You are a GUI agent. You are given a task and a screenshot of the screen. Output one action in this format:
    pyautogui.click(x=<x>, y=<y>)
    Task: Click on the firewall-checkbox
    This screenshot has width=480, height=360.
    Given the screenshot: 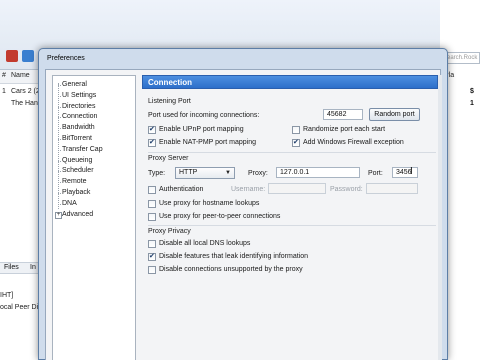 What is the action you would take?
    pyautogui.click(x=296, y=143)
    